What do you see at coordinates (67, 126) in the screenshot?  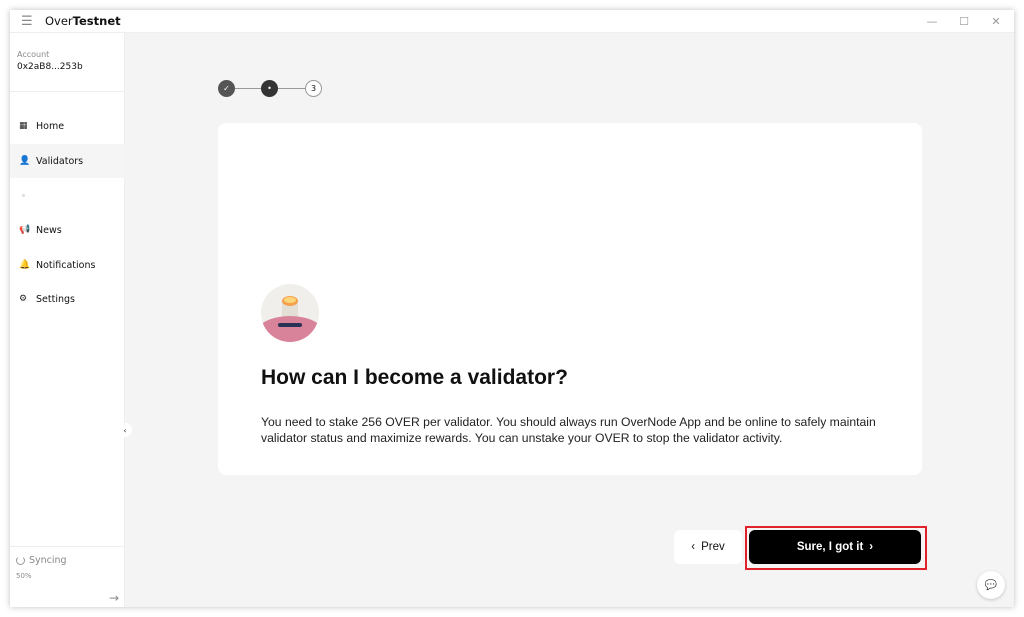 I see `sidebar-item-home: ▦ Home` at bounding box center [67, 126].